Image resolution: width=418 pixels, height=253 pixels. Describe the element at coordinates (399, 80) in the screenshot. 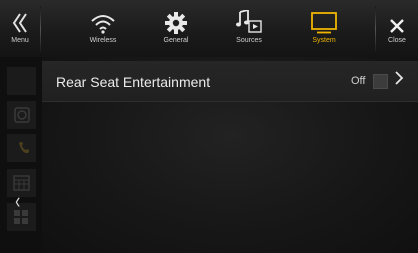

I see `chevron-right-icon` at that location.